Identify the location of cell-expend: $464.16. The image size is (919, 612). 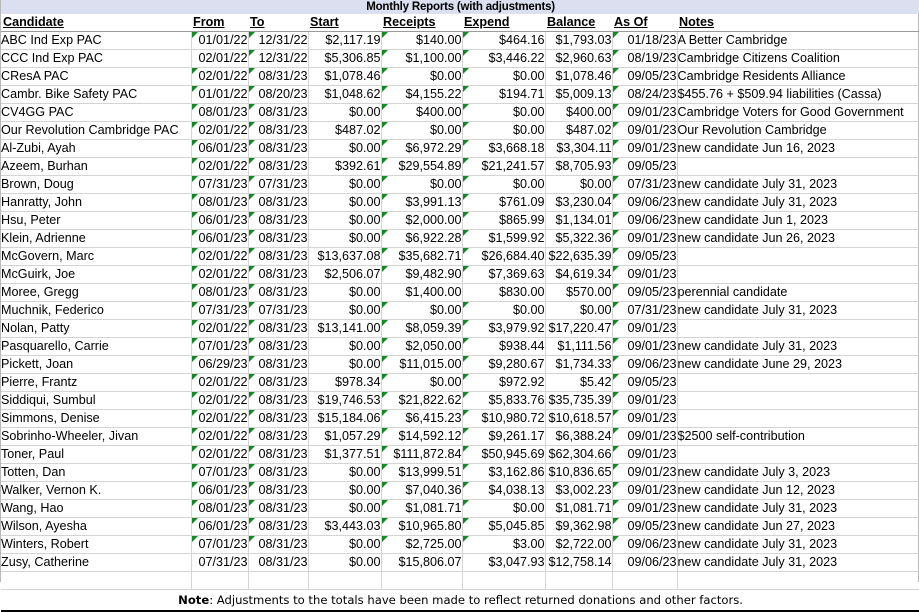
(504, 40).